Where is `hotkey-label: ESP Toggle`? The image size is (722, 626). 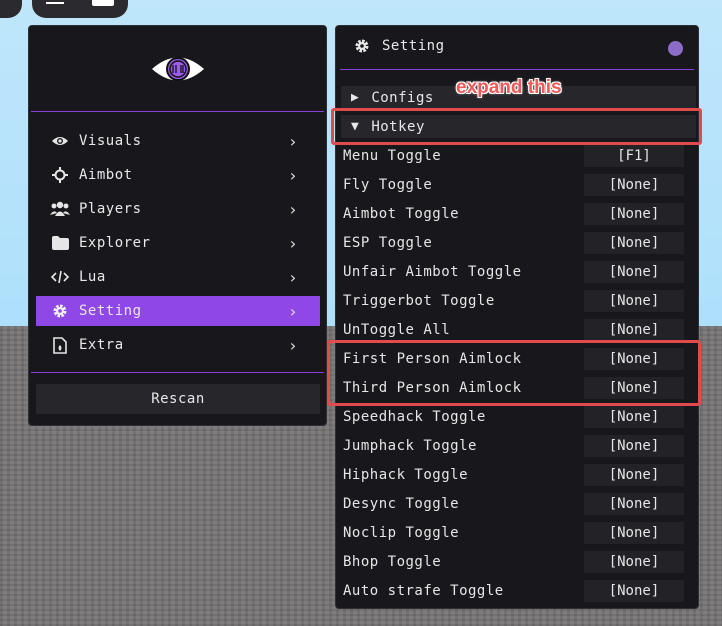
hotkey-label: ESP Toggle is located at coordinates (388, 243).